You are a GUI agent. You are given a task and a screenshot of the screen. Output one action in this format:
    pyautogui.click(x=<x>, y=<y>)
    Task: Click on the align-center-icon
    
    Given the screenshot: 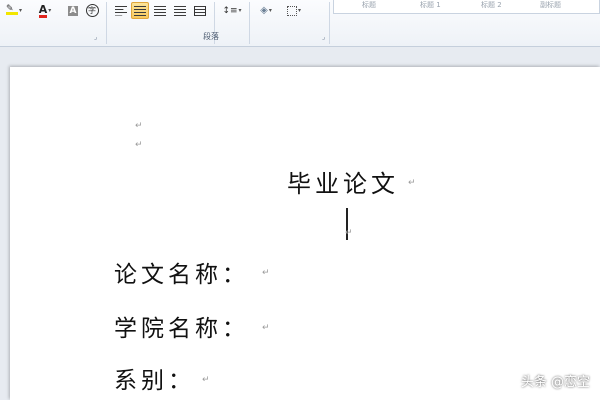 What is the action you would take?
    pyautogui.click(x=140, y=10)
    